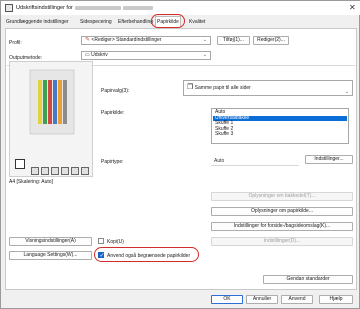  Describe the element at coordinates (113, 113) in the screenshot. I see `paper-source-label: Papirkilde:` at that location.